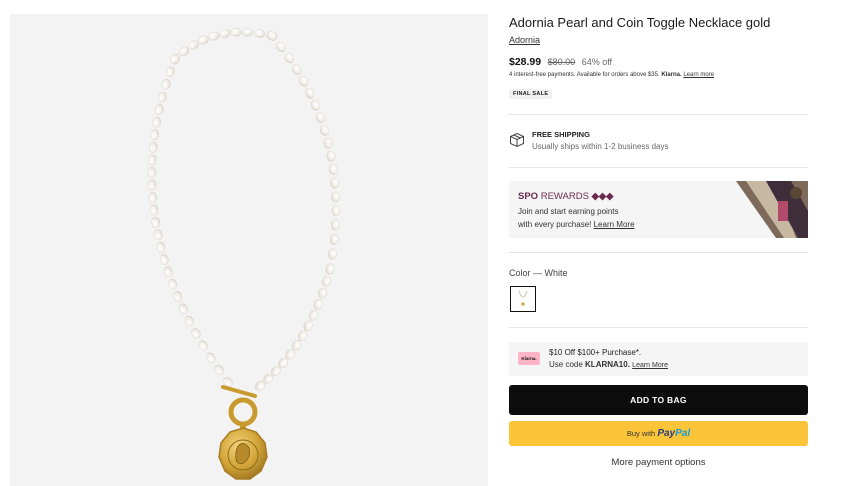 The width and height of the screenshot is (850, 486). Describe the element at coordinates (561, 134) in the screenshot. I see `shipping-title: FREE SHIPPING` at that location.